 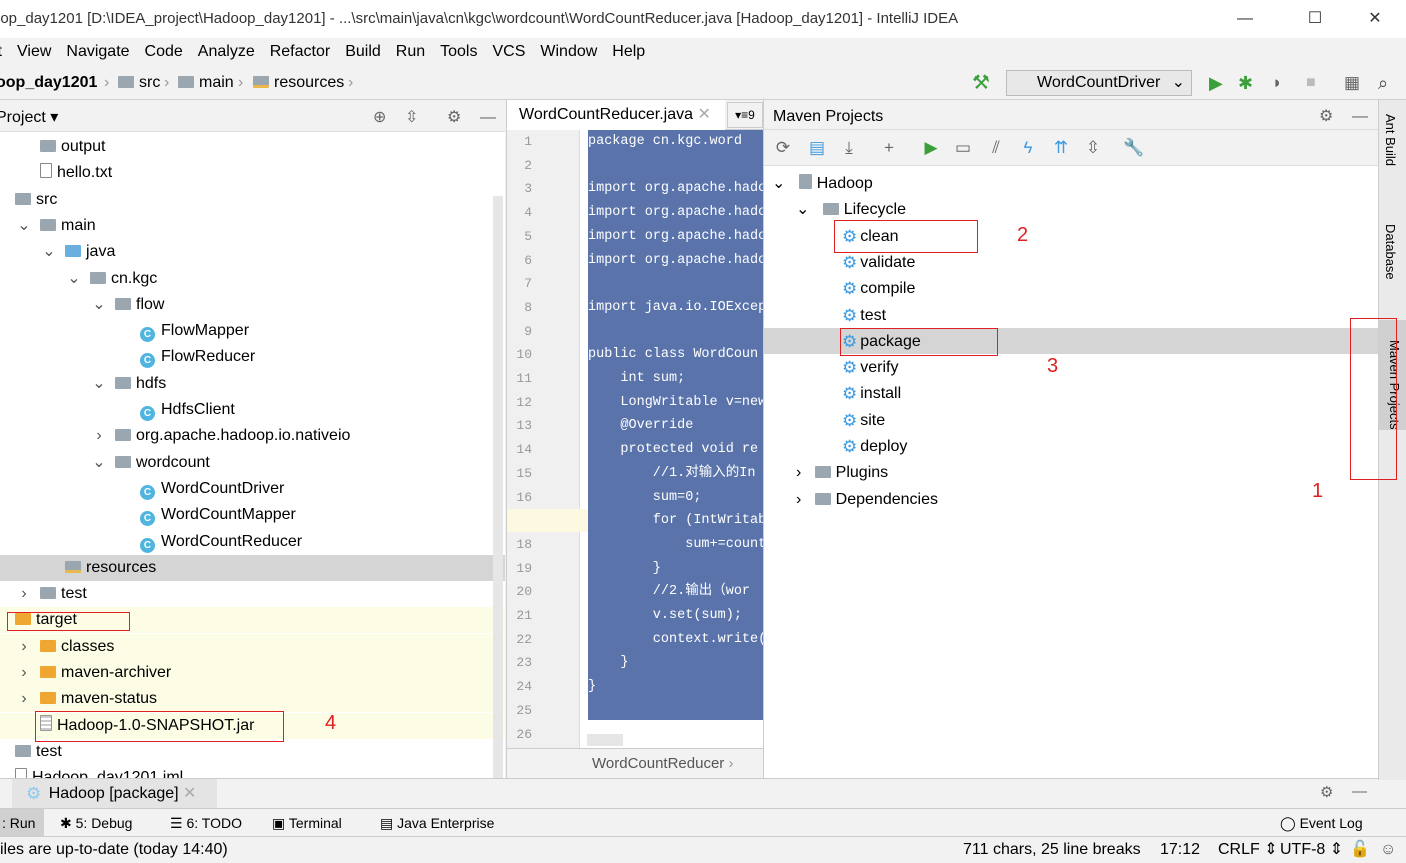 What do you see at coordinates (411, 118) in the screenshot?
I see `collapse-icon: ⇳` at bounding box center [411, 118].